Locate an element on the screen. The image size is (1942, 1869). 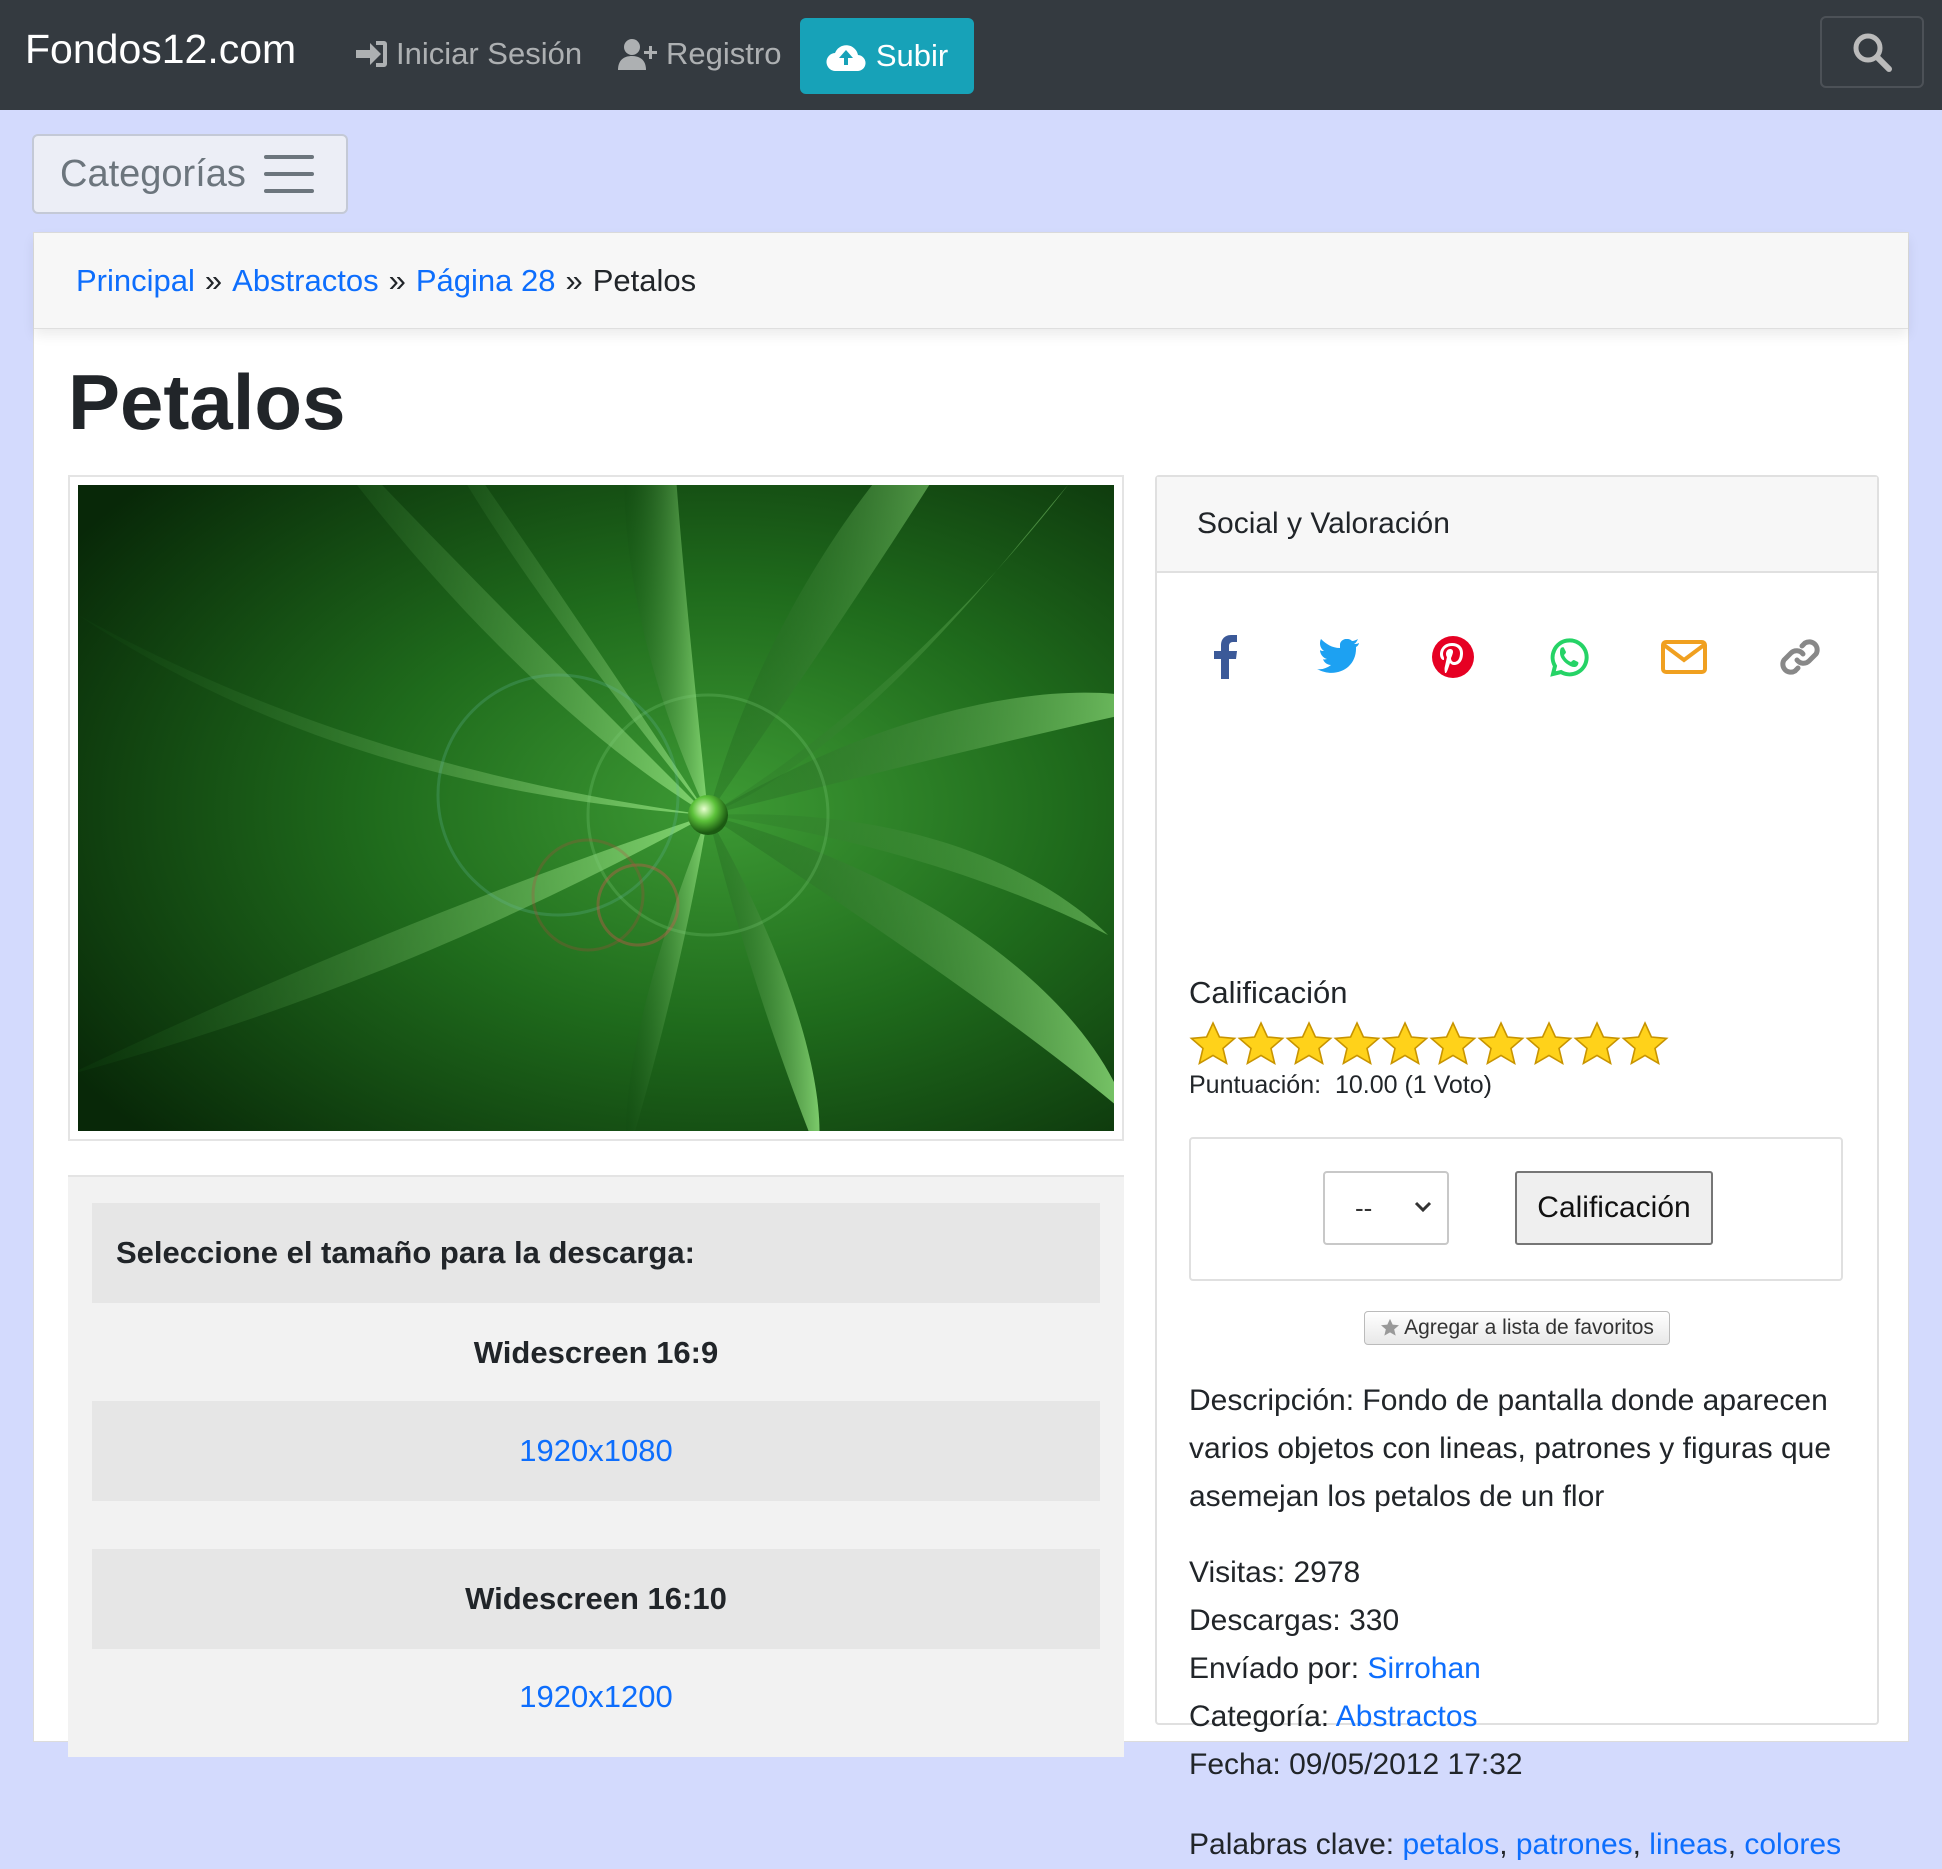
register-link: Registro is located at coordinates (699, 54).